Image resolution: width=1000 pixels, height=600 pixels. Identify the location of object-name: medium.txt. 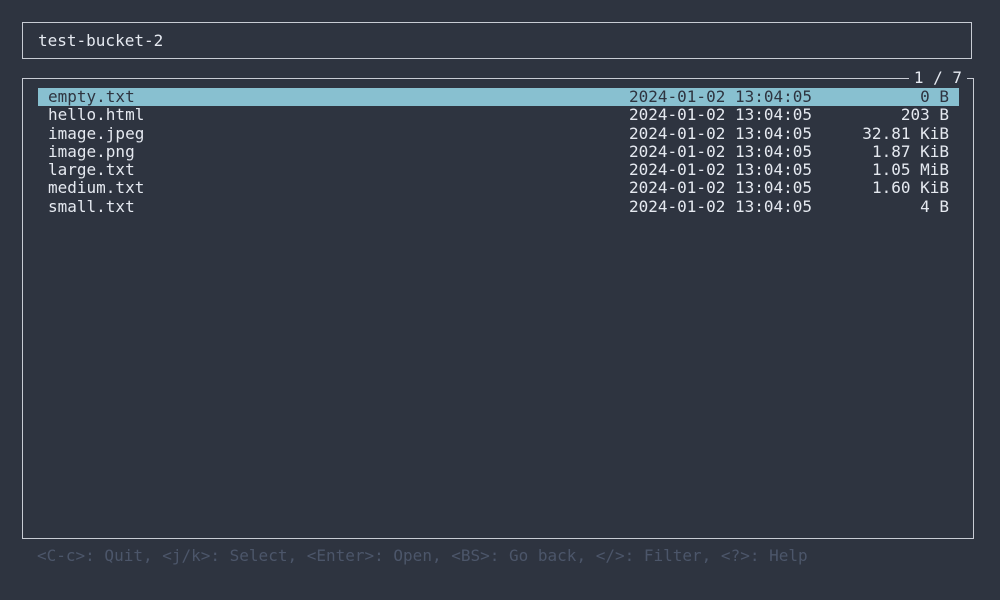
(96, 188).